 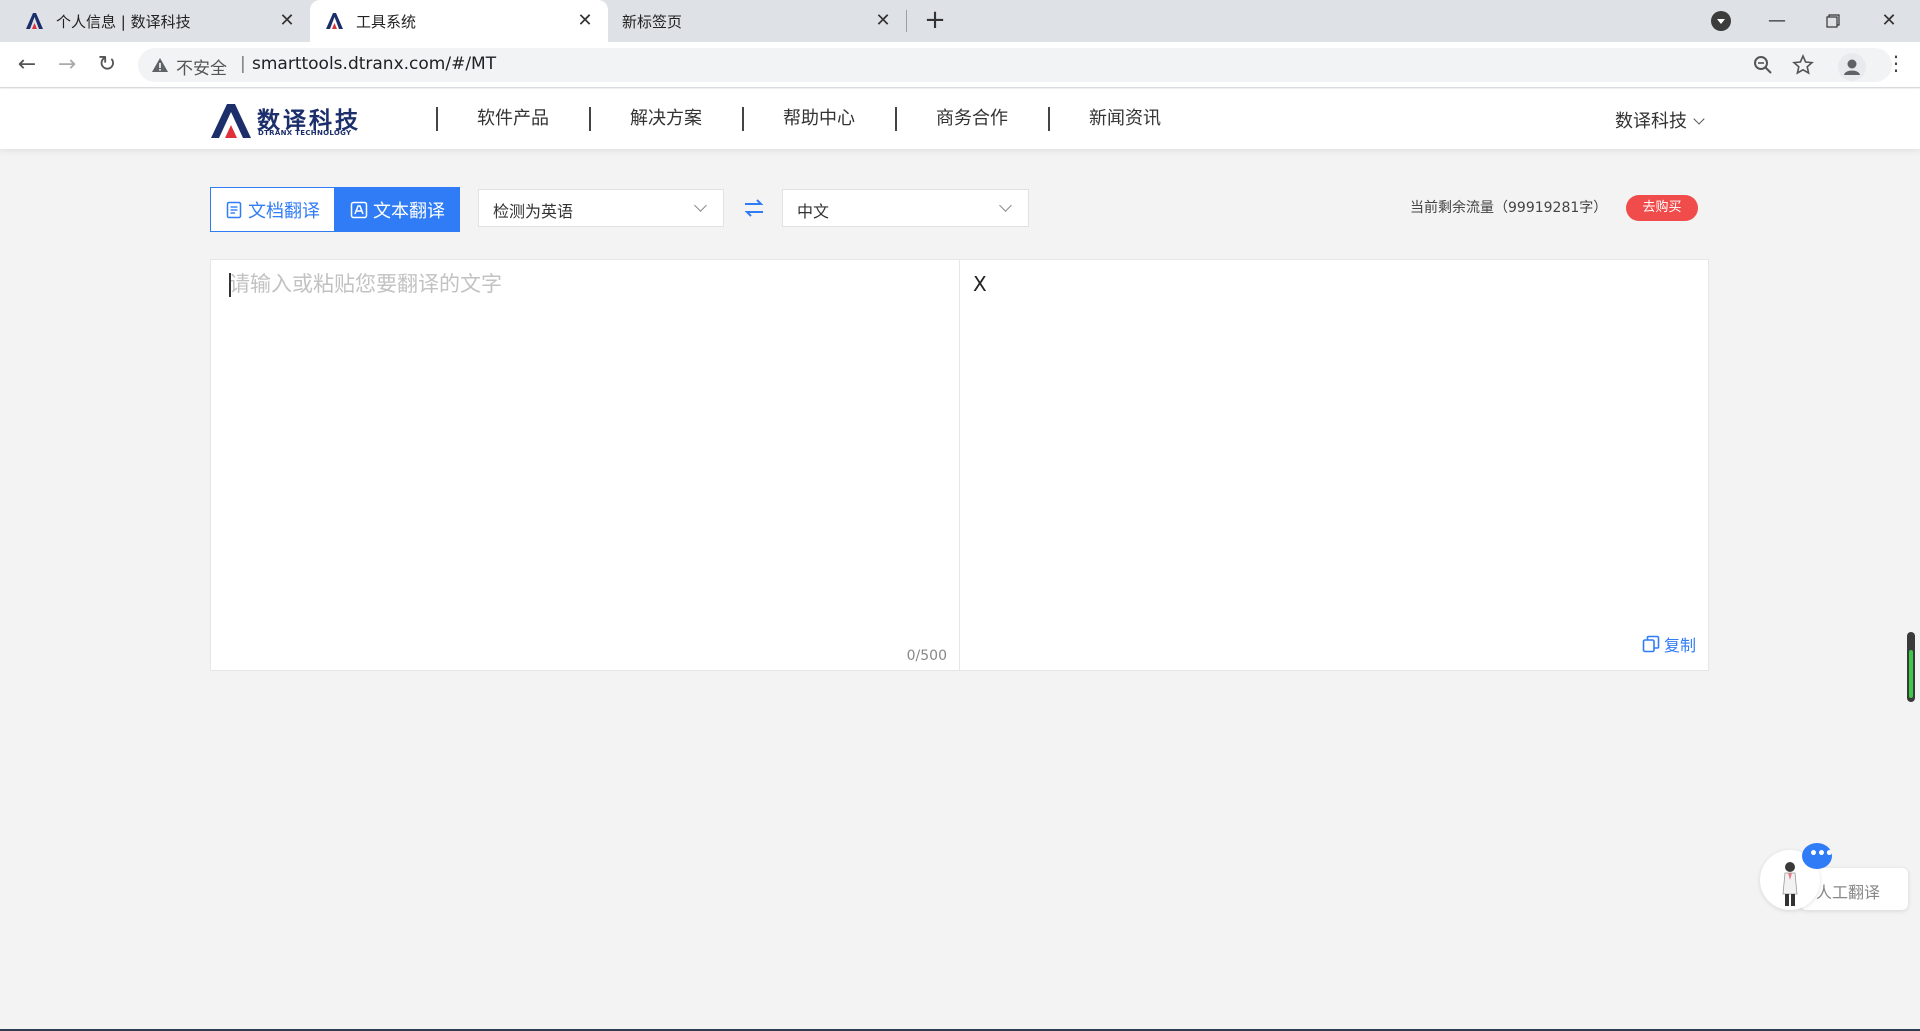 I want to click on address-bar: 不安全 | smarttools.dtranx.com/#/MT, so click(x=1015, y=65).